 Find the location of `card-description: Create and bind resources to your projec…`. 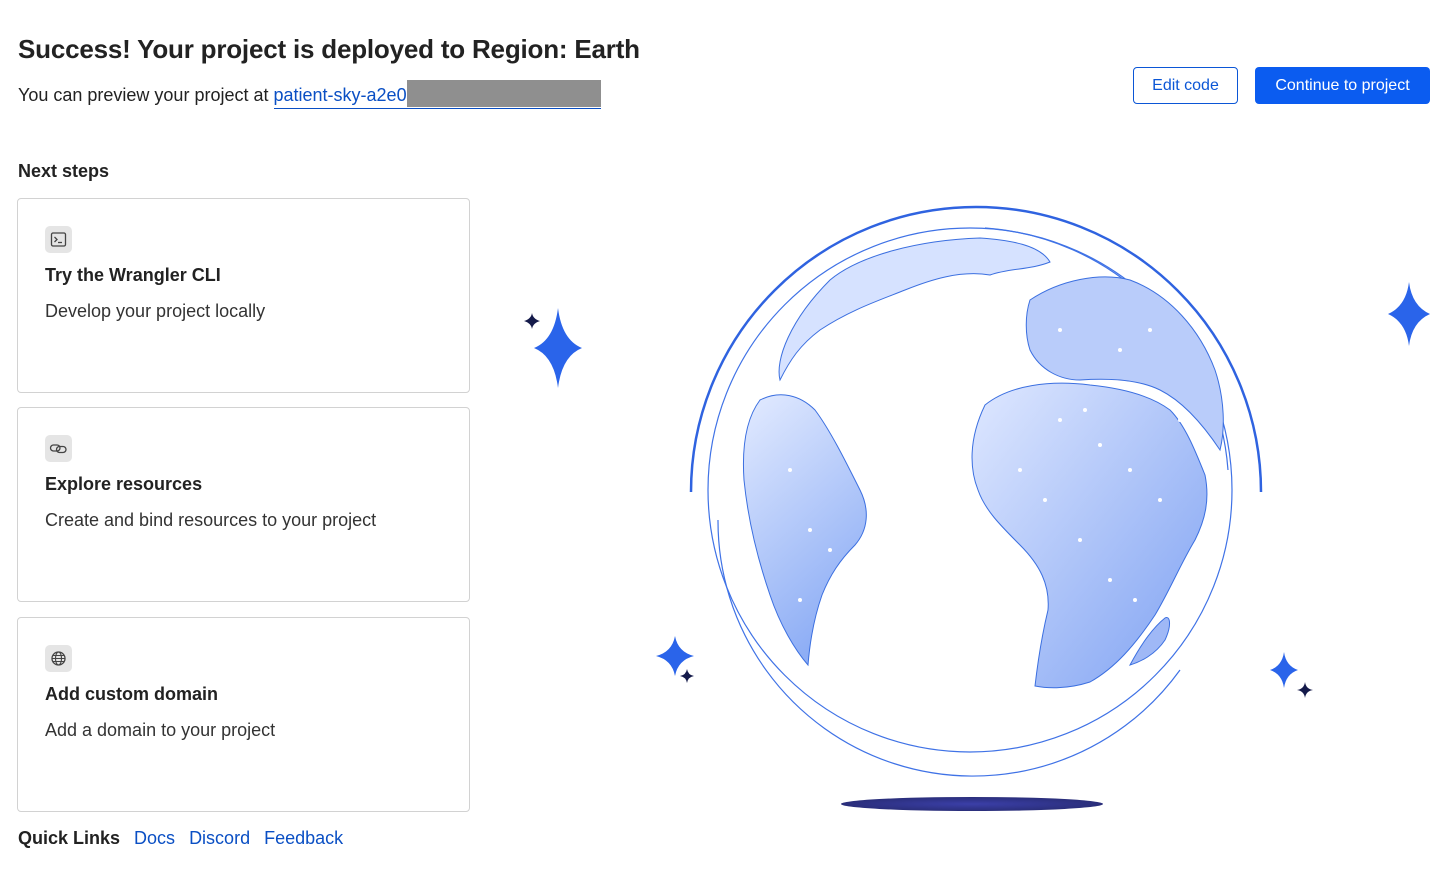

card-description: Create and bind resources to your projec… is located at coordinates (211, 520).